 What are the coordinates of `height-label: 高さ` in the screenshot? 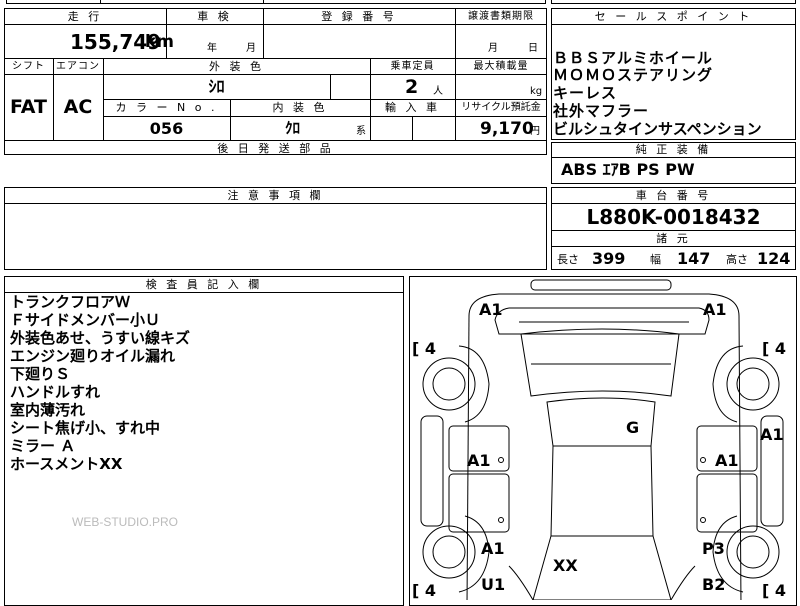 It's located at (737, 259).